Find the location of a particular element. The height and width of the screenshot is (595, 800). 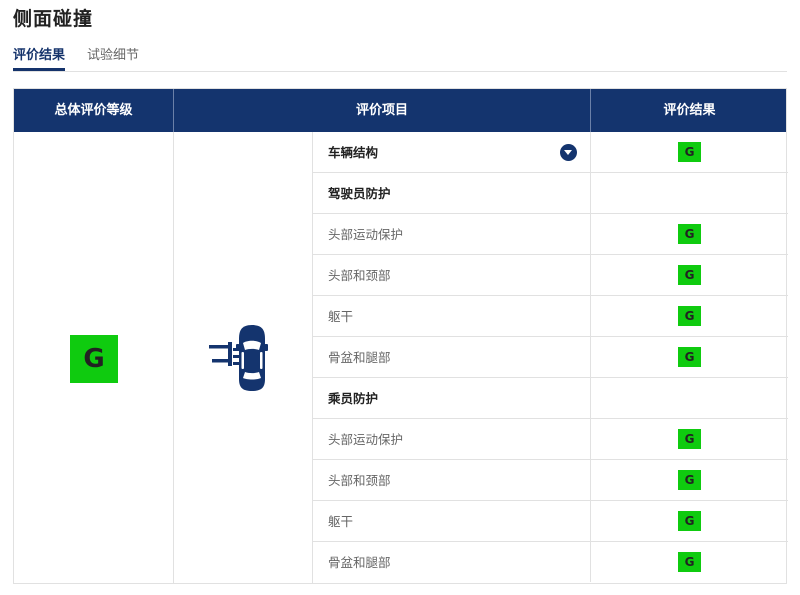

table-row: 乘员防护 is located at coordinates (550, 398).